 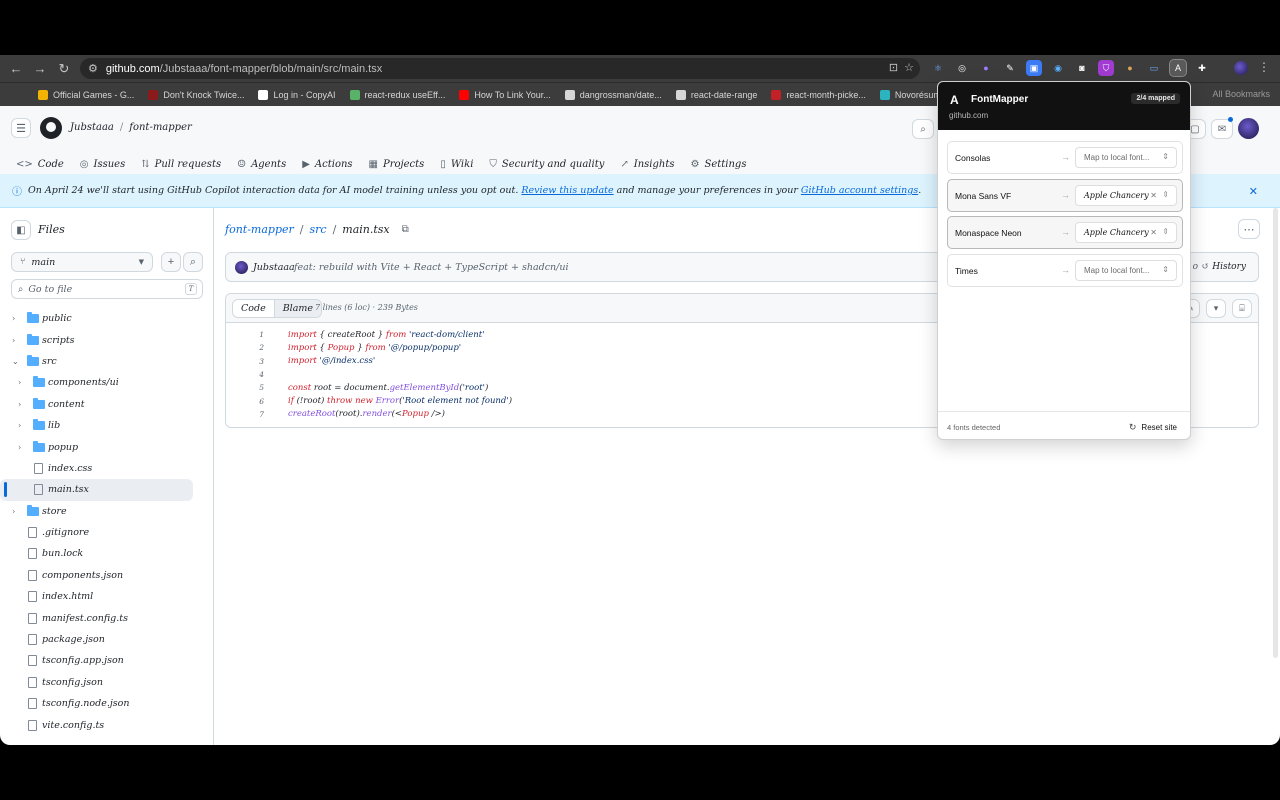 I want to click on owner-link: Jubstaaa, so click(x=92, y=127).